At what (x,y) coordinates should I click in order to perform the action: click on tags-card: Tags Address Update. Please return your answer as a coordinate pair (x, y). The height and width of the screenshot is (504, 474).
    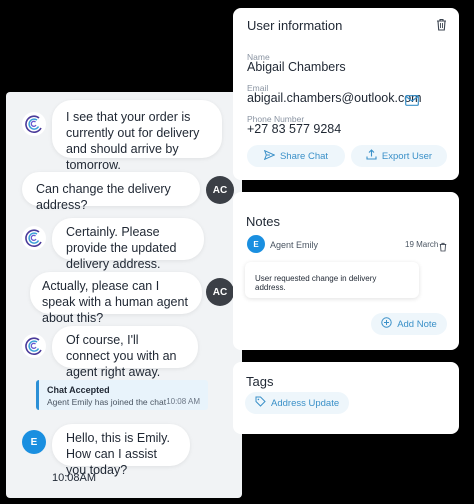
    Looking at the image, I should click on (346, 398).